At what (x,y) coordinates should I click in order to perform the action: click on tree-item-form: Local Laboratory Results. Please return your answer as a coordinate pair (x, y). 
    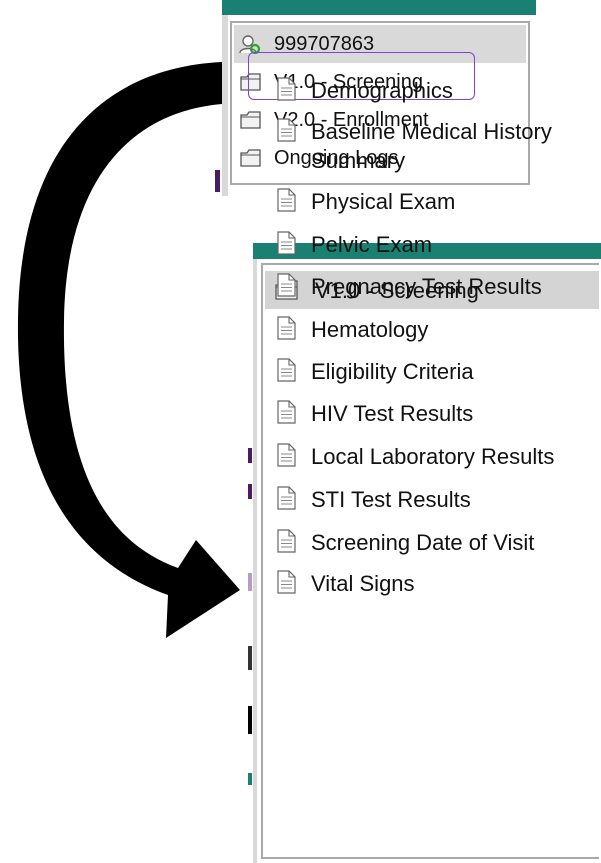
    Looking at the image, I should click on (432, 456).